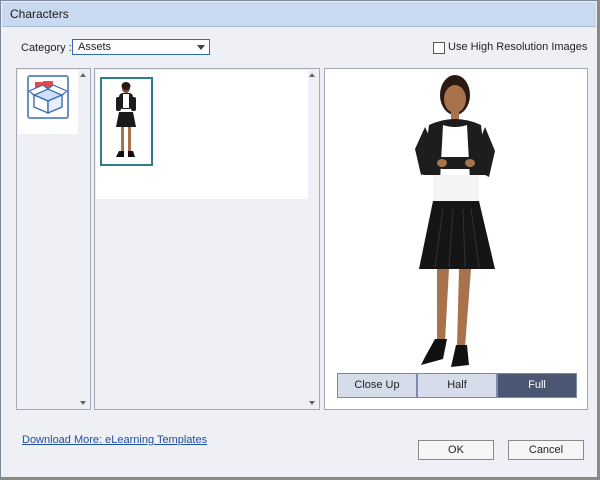 The image size is (600, 480). Describe the element at coordinates (377, 385) in the screenshot. I see `close-up-button: Close Up` at that location.